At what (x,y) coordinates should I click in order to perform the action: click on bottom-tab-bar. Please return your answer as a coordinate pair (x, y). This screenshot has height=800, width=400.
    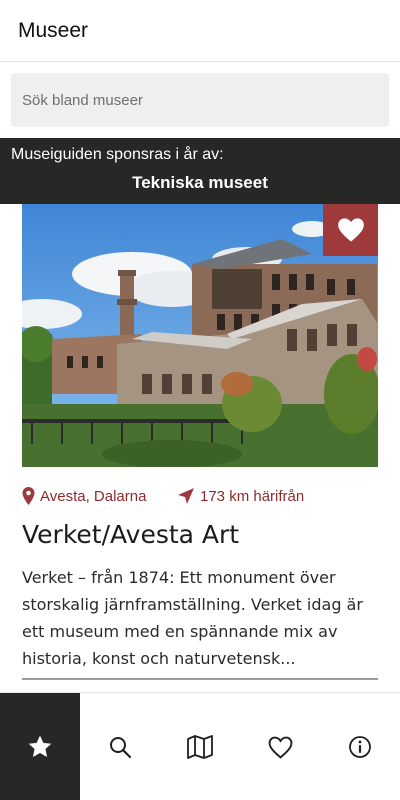
    Looking at the image, I should click on (200, 746).